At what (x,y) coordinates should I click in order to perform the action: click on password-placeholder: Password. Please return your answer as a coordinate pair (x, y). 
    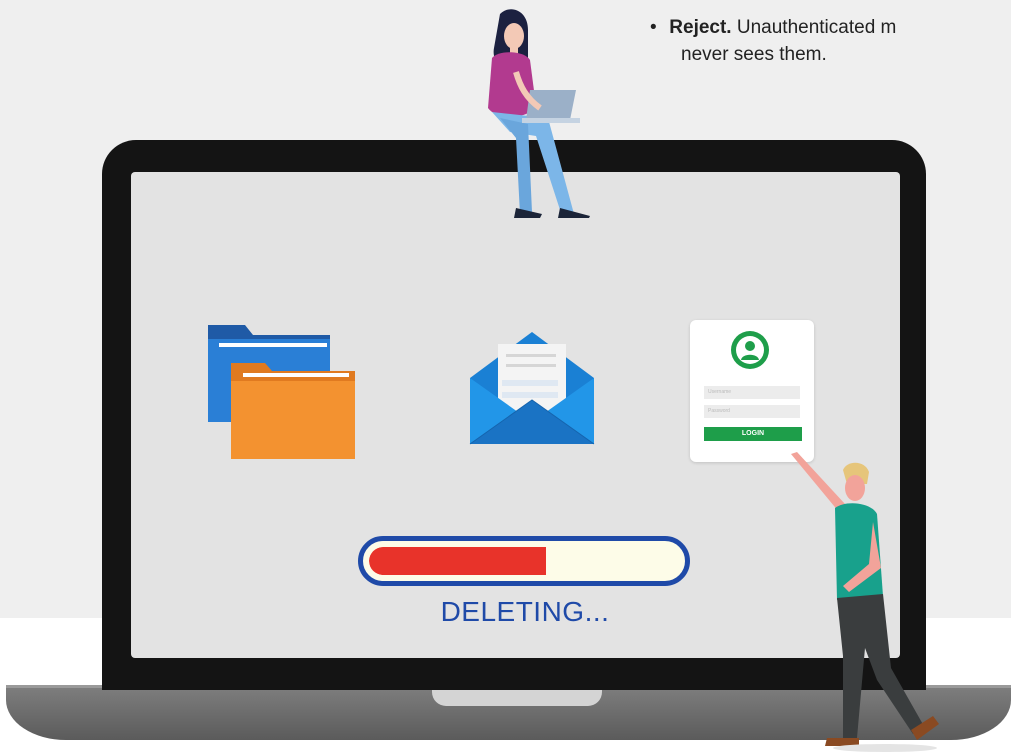
    Looking at the image, I should click on (719, 411).